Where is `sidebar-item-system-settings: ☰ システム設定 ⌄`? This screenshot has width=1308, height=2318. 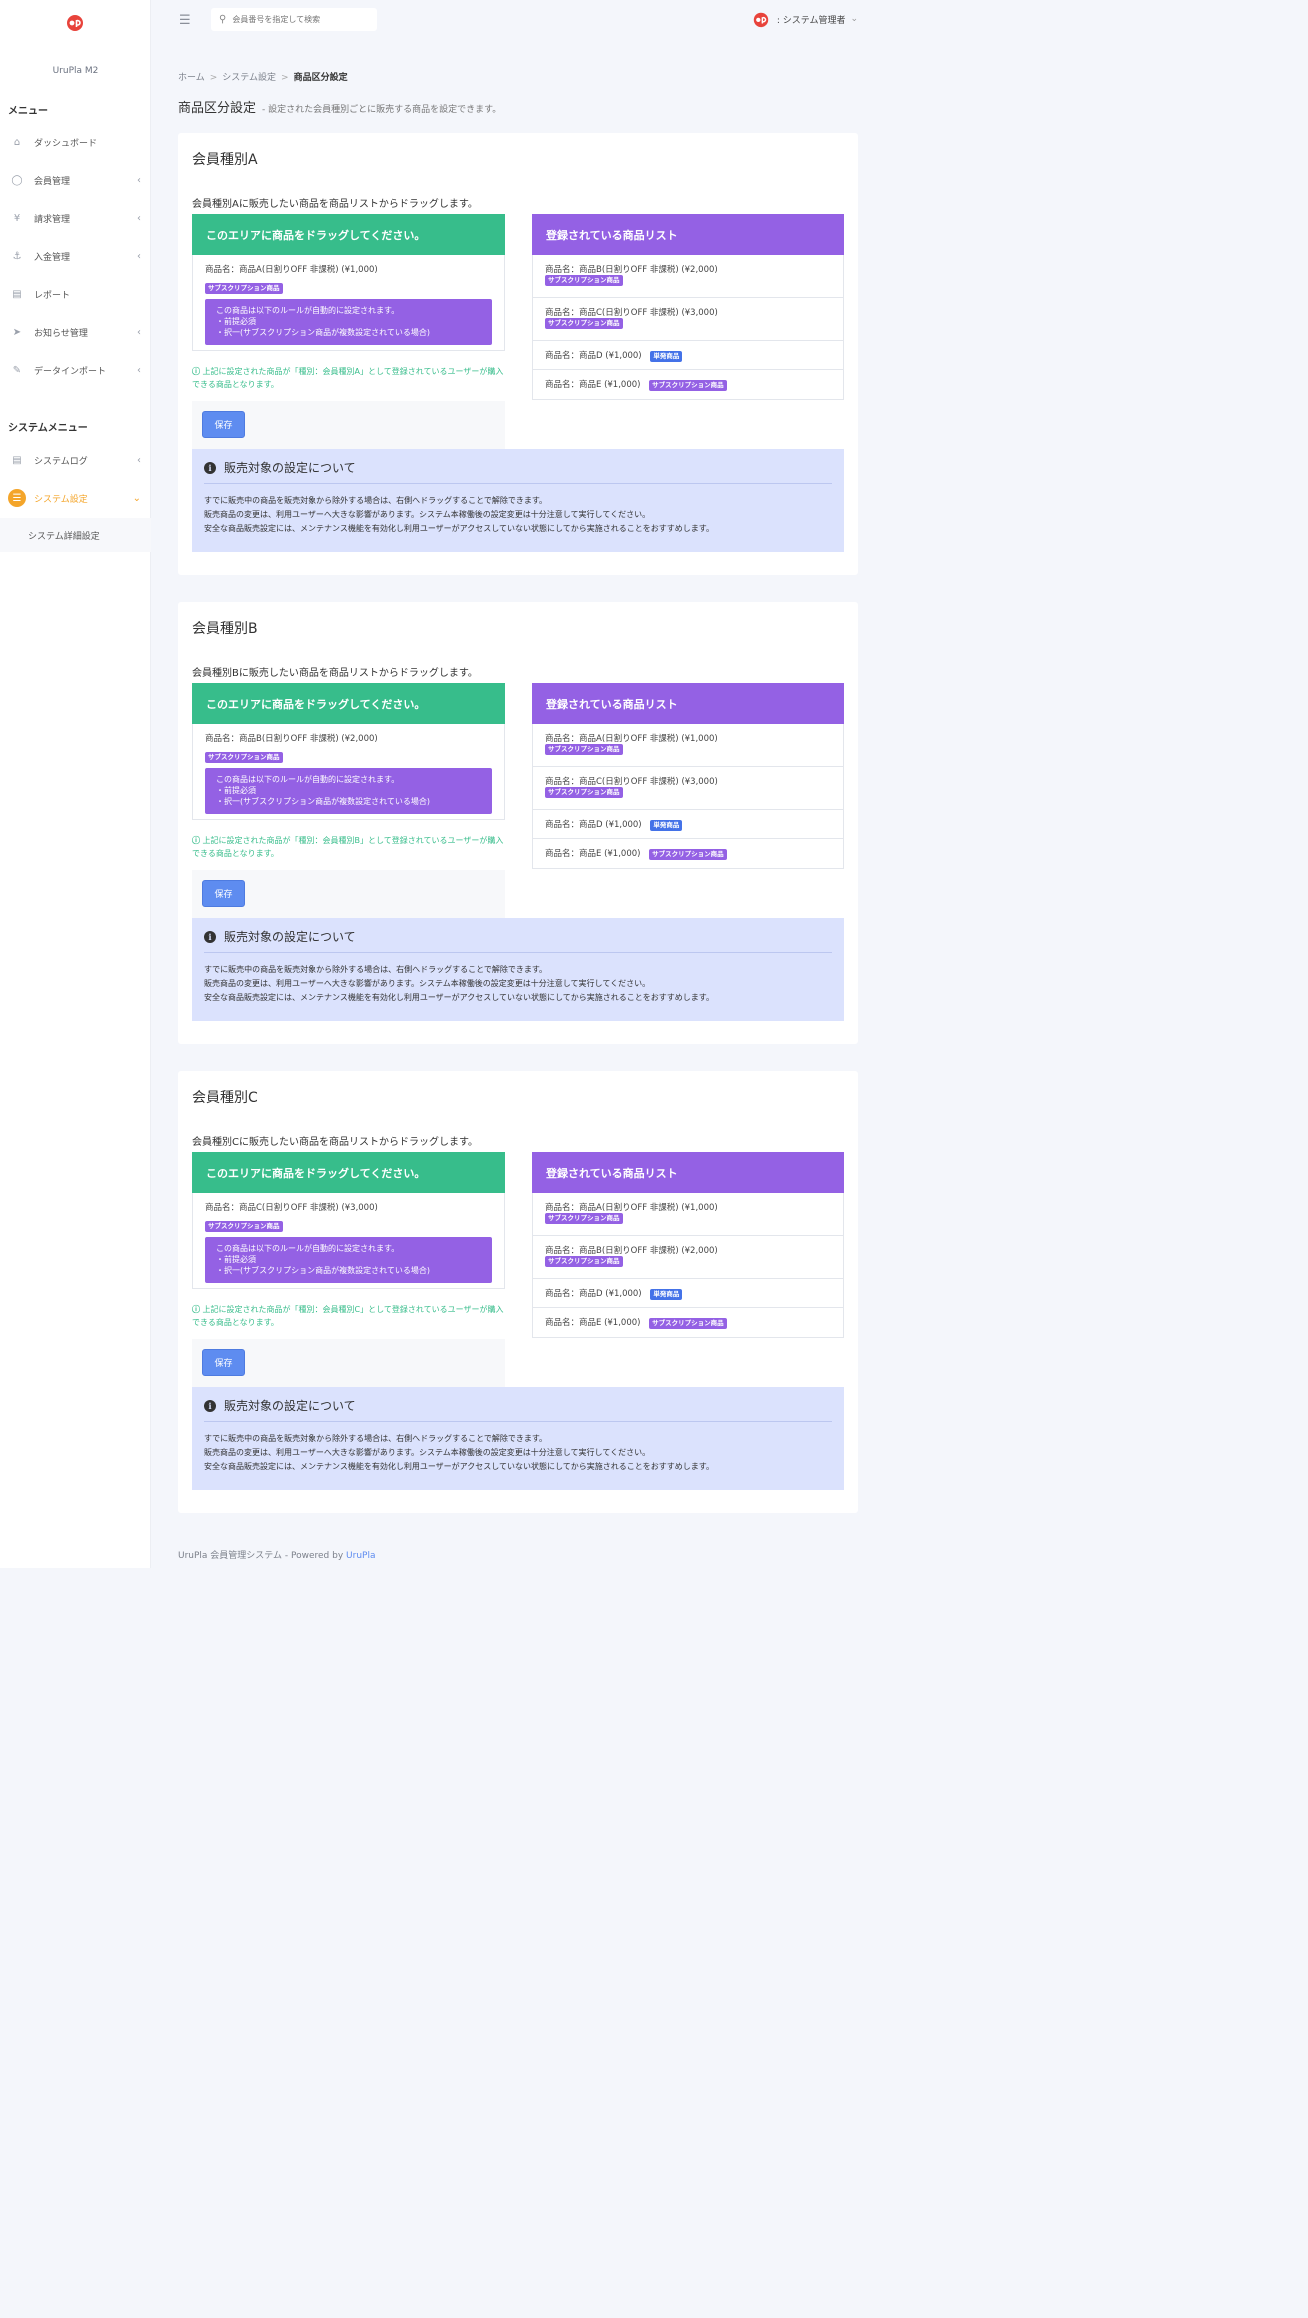
sidebar-item-system-settings: ☰ システム設定 ⌄ is located at coordinates (75, 498).